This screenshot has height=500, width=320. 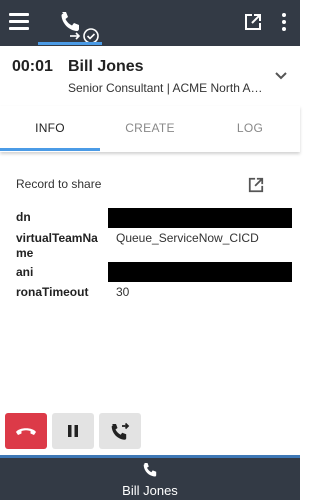 I want to click on caller-title: Senior Consultant | ACME North America, so click(x=167, y=88).